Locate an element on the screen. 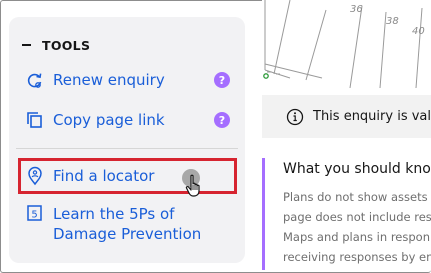  copy-page-link: Copy page link is located at coordinates (95, 120).